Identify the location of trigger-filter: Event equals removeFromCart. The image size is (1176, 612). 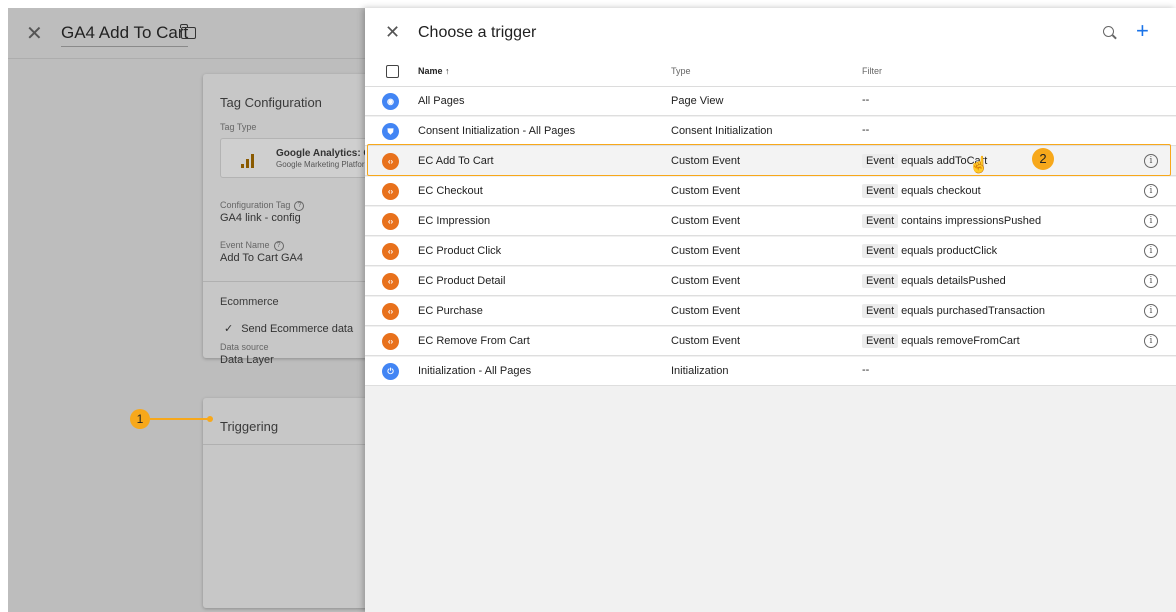
(941, 341).